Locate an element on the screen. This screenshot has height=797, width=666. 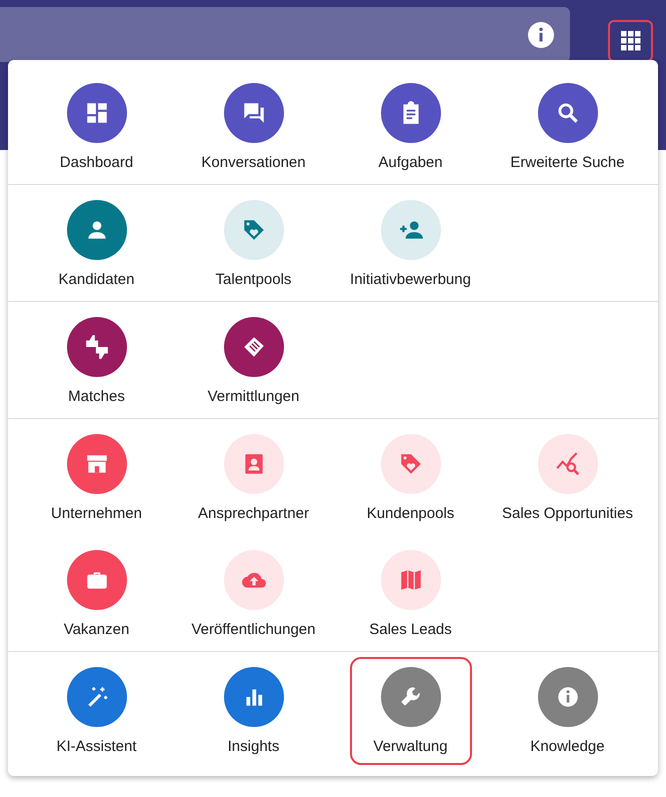
menu-item: Sales Leads is located at coordinates (411, 594).